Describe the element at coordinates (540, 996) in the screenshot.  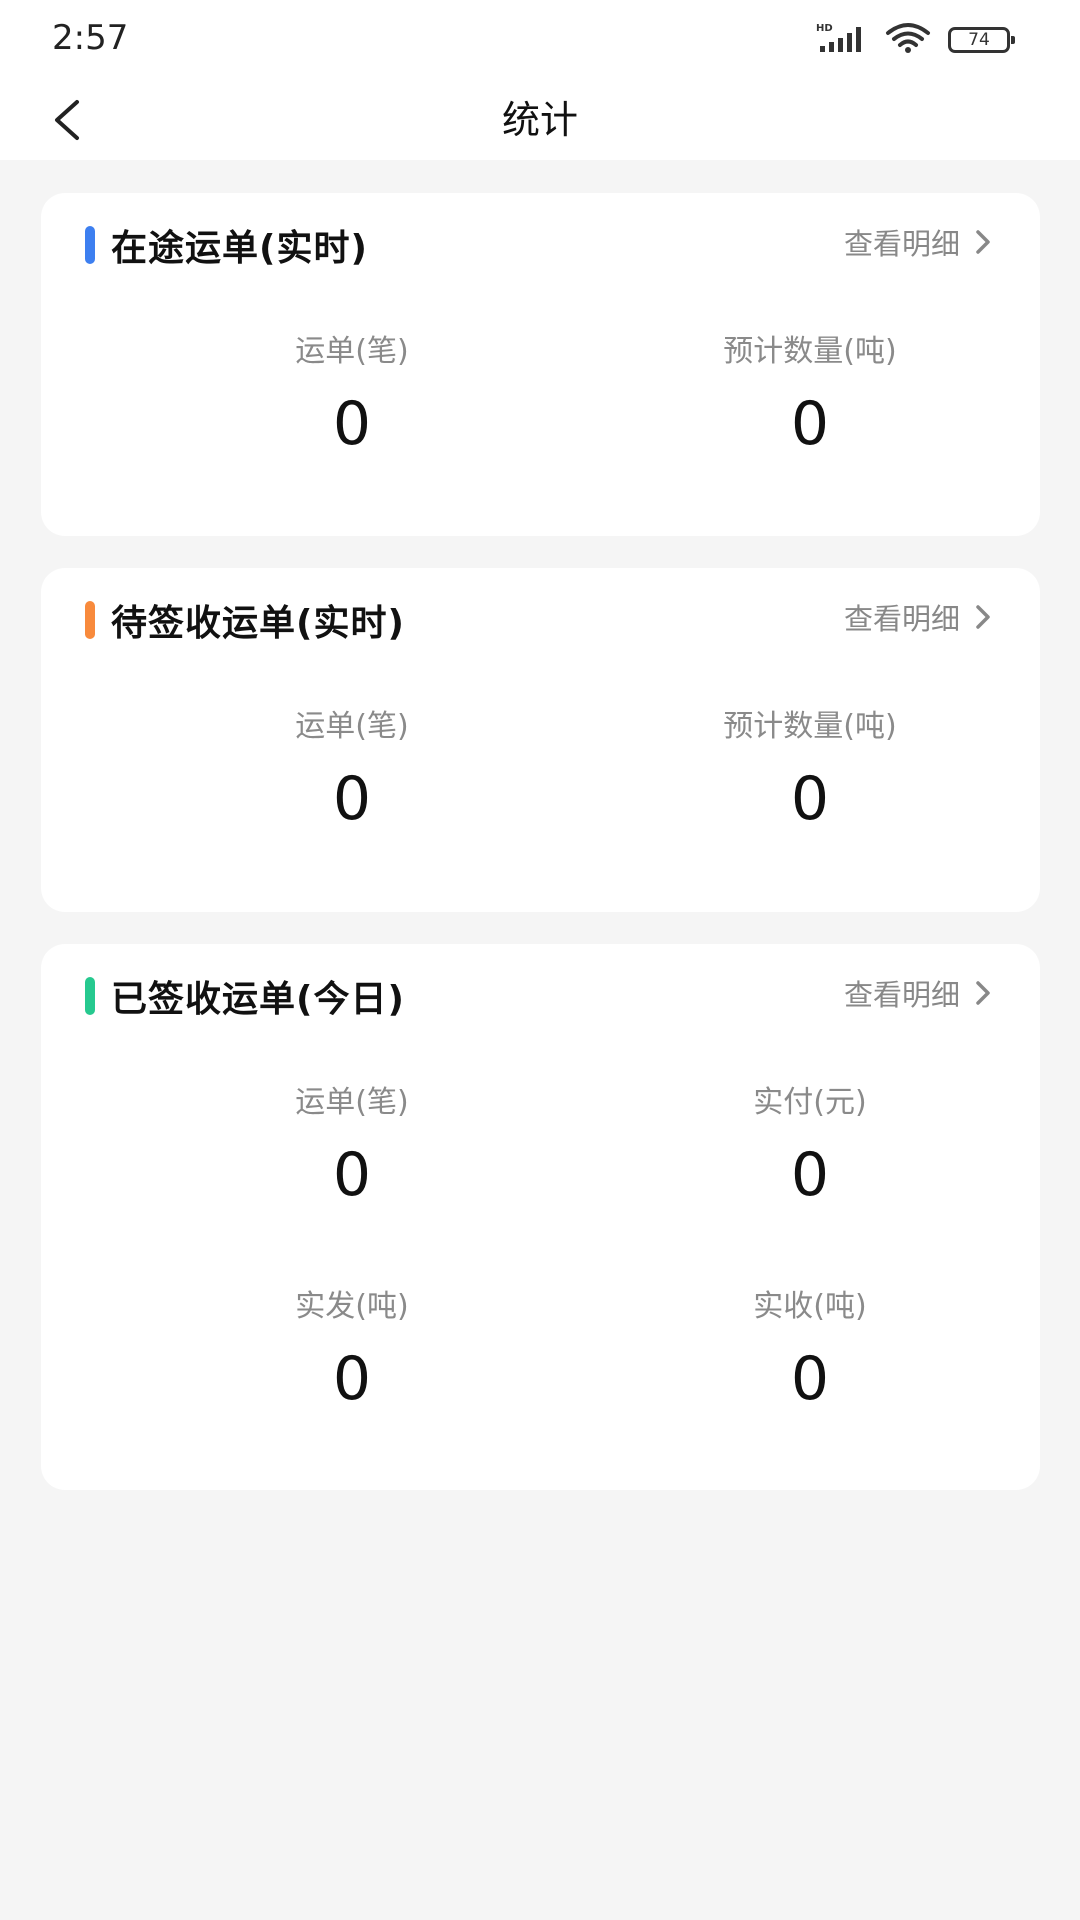
I see `card-header: 已签收运单(今日) 查看明细` at that location.